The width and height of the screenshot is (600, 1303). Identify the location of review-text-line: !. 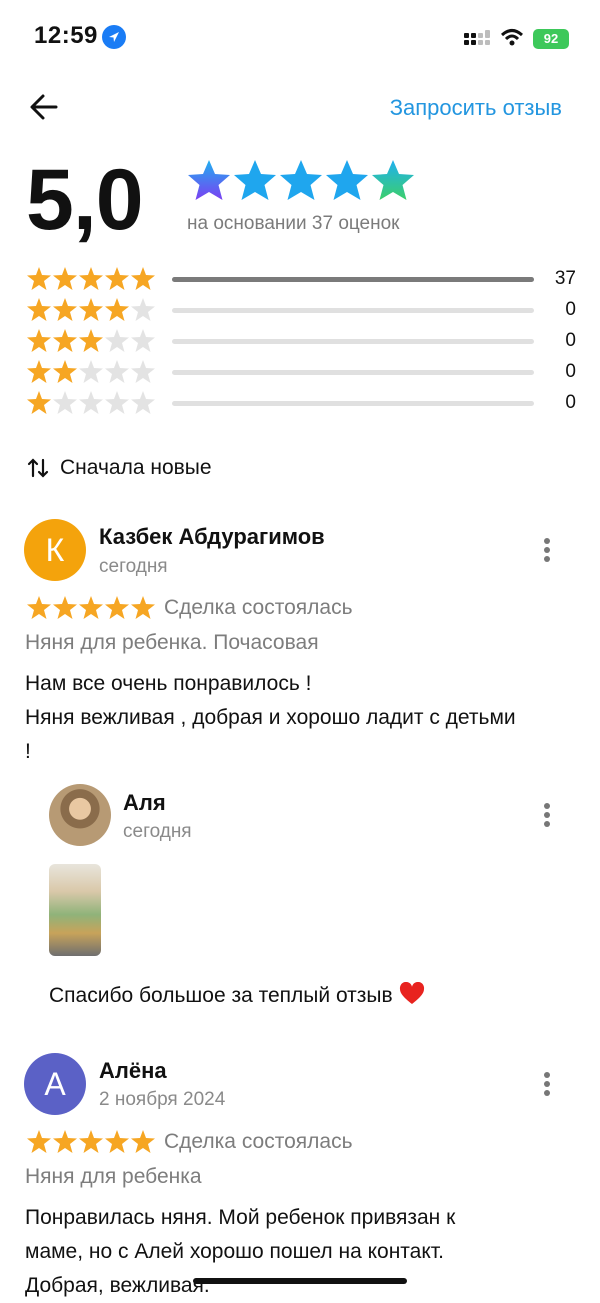
(28, 751).